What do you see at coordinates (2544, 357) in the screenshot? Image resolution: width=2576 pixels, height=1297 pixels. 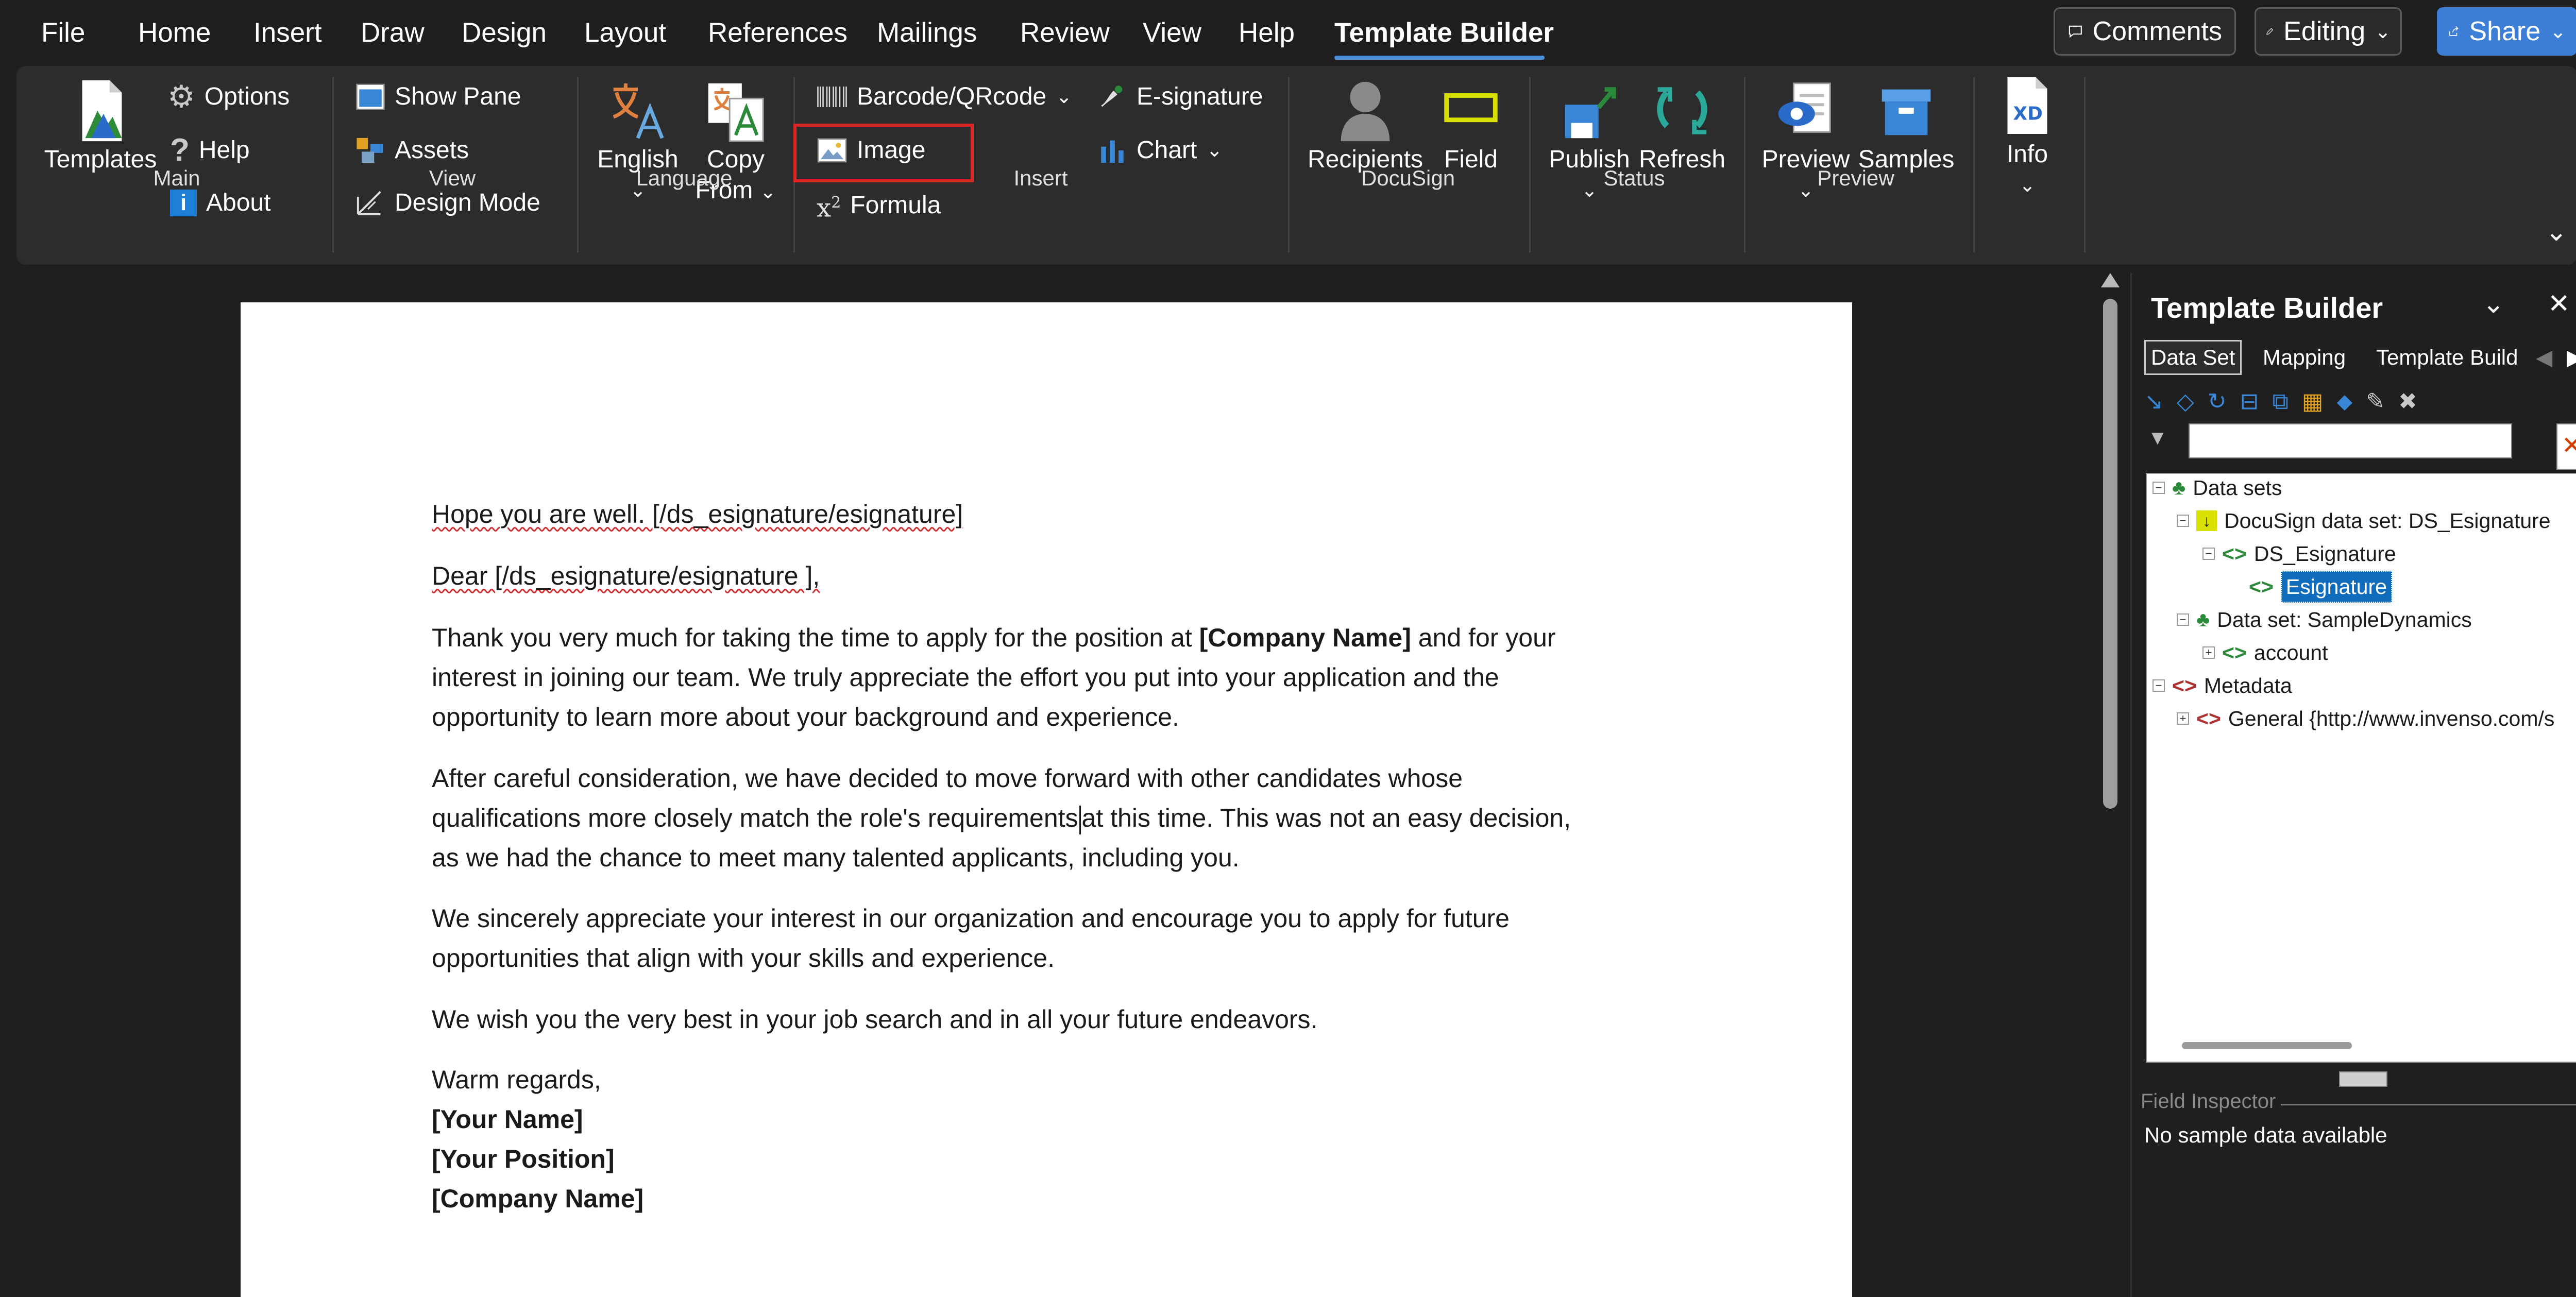 I see `tab-scroll-left-icon: ◀` at bounding box center [2544, 357].